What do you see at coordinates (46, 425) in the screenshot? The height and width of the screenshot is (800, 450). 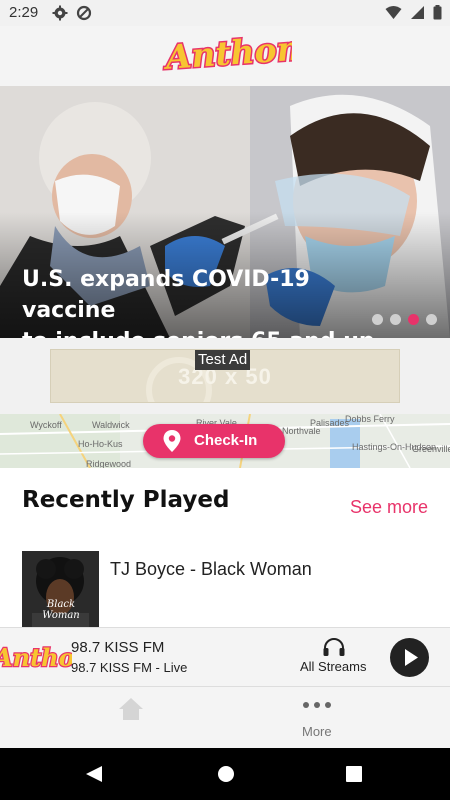 I see `map-label: Wyckoff` at bounding box center [46, 425].